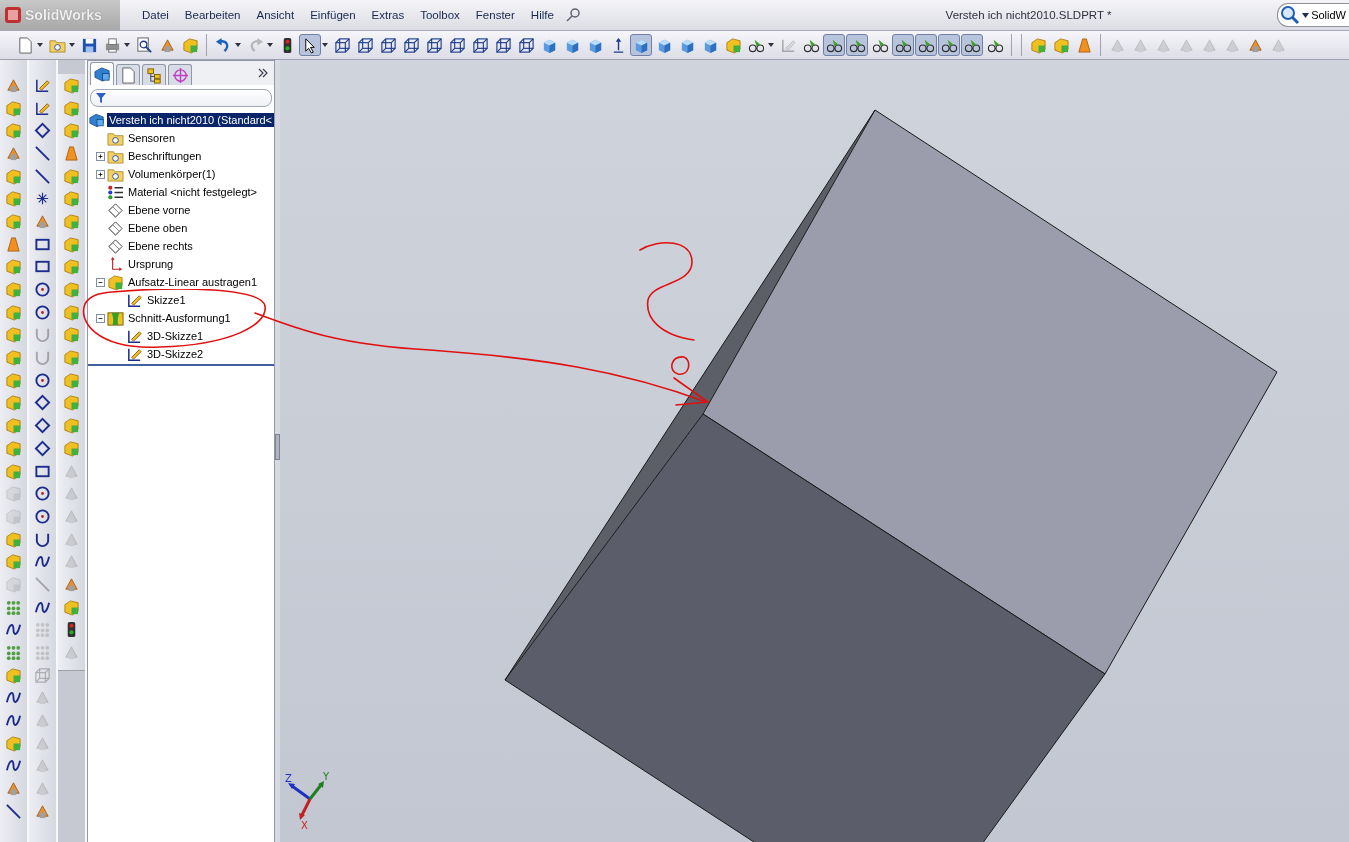 Image resolution: width=1349 pixels, height=842 pixels. What do you see at coordinates (179, 318) in the screenshot?
I see `tree-item: Schnitt-Ausformung1` at bounding box center [179, 318].